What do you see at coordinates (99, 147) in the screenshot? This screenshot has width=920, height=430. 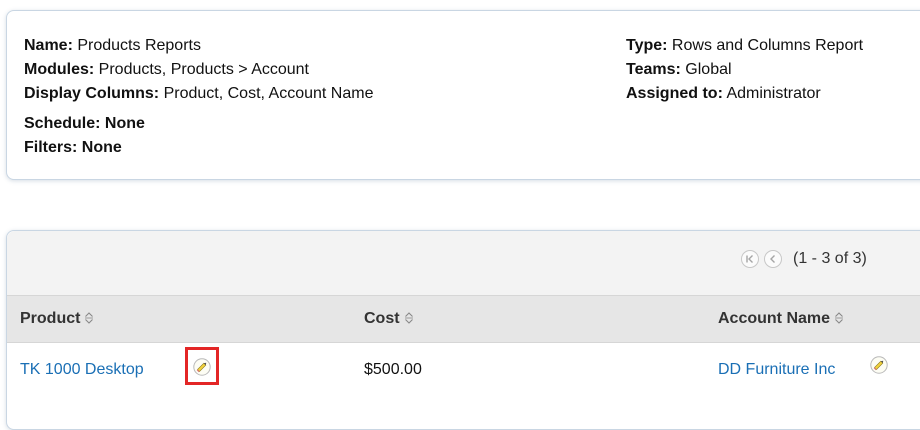 I see `report-filters-value: None` at bounding box center [99, 147].